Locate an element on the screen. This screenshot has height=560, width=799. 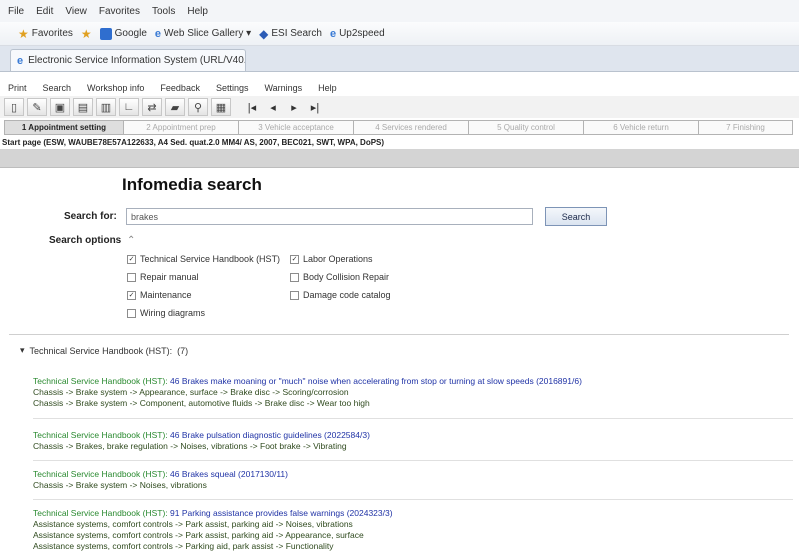
search-options-toggle: Search options ⌃ is located at coordinates (92, 240).